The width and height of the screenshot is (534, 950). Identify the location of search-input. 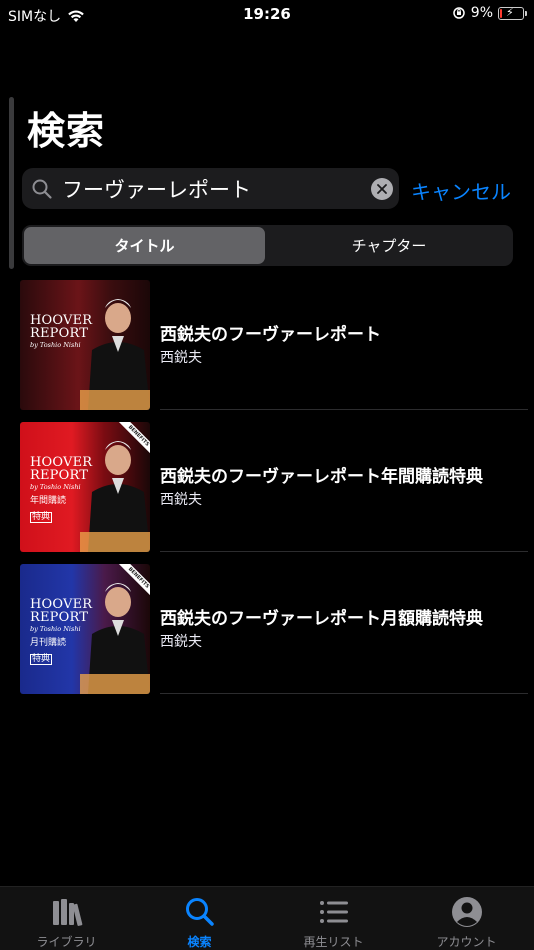
(212, 188).